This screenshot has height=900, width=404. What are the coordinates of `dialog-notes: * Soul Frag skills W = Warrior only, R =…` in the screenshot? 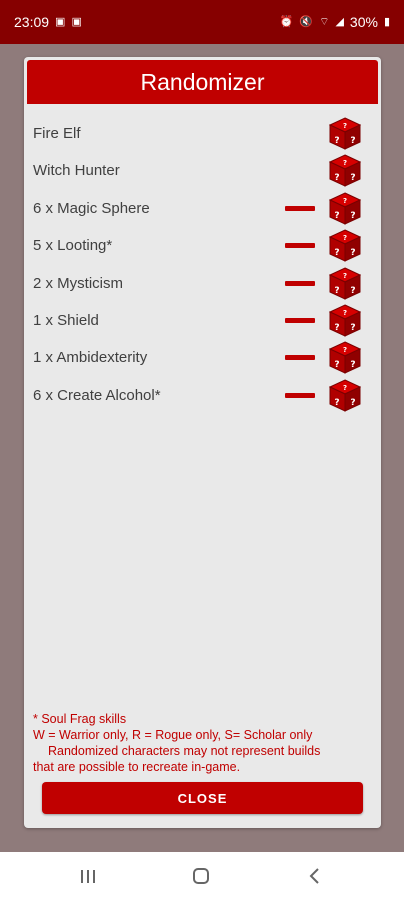 It's located at (200, 743).